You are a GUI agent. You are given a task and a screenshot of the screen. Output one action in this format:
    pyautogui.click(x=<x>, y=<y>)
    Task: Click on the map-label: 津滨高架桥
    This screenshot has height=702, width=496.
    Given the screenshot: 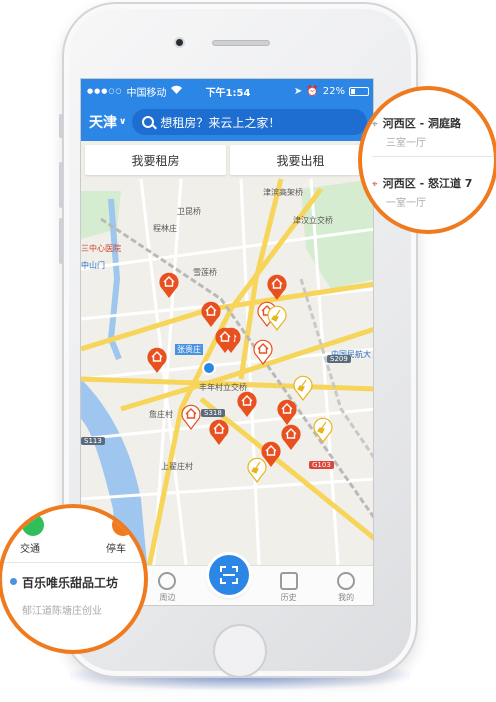 What is the action you would take?
    pyautogui.click(x=283, y=192)
    